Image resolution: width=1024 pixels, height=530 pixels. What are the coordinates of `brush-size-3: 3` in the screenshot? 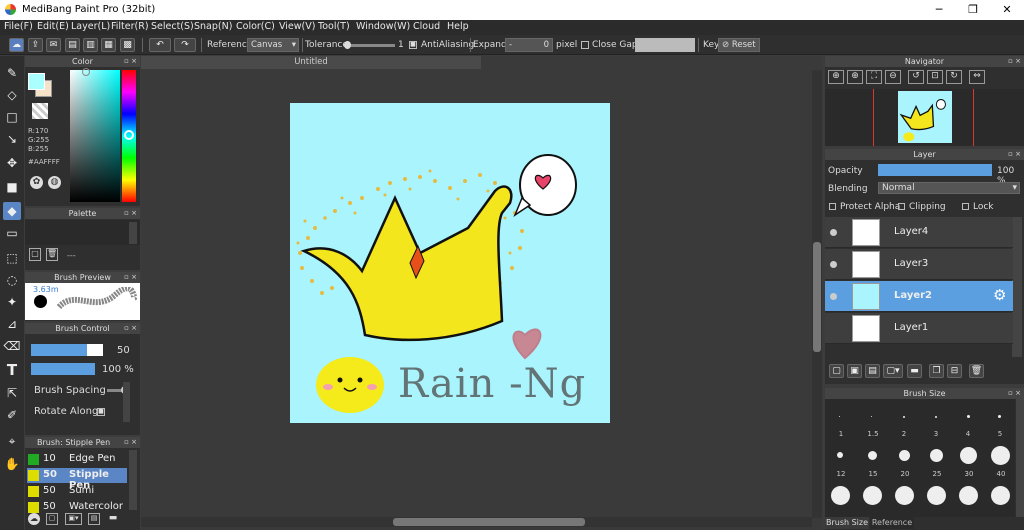 It's located at (936, 434).